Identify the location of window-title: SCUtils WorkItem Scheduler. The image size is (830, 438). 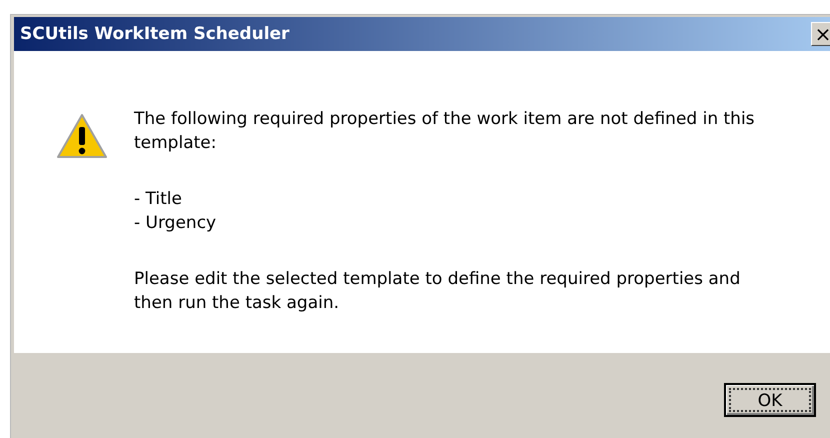
(155, 34).